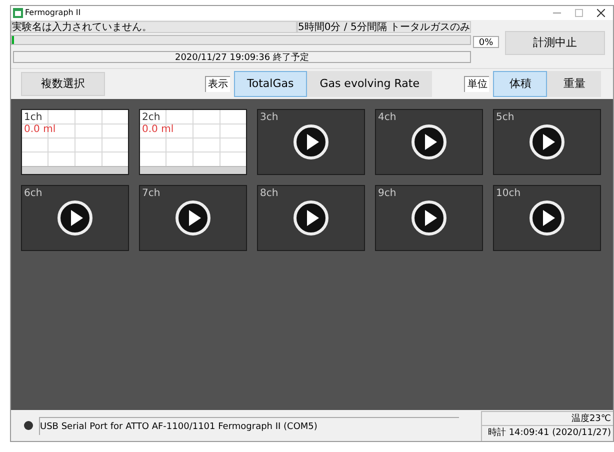 The width and height of the screenshot is (614, 452). Describe the element at coordinates (555, 43) in the screenshot. I see `stop-button: 計測中止` at that location.